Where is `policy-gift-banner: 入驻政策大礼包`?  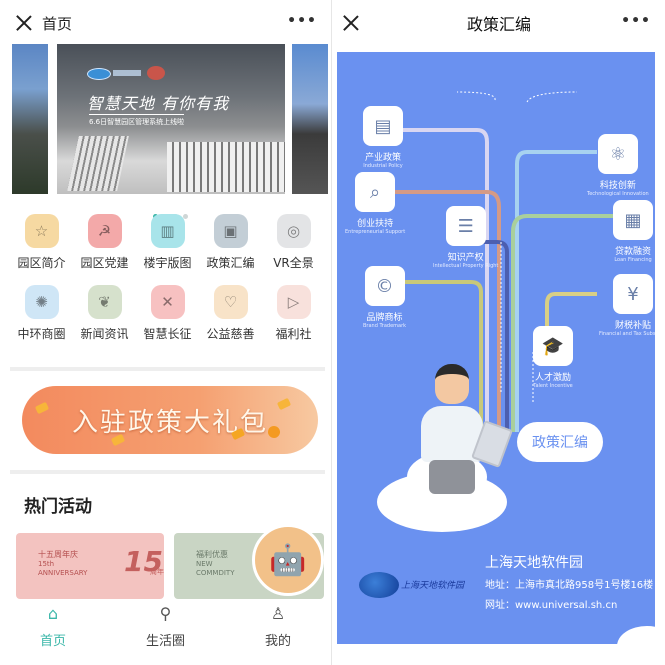 policy-gift-banner: 入驻政策大礼包 is located at coordinates (170, 420).